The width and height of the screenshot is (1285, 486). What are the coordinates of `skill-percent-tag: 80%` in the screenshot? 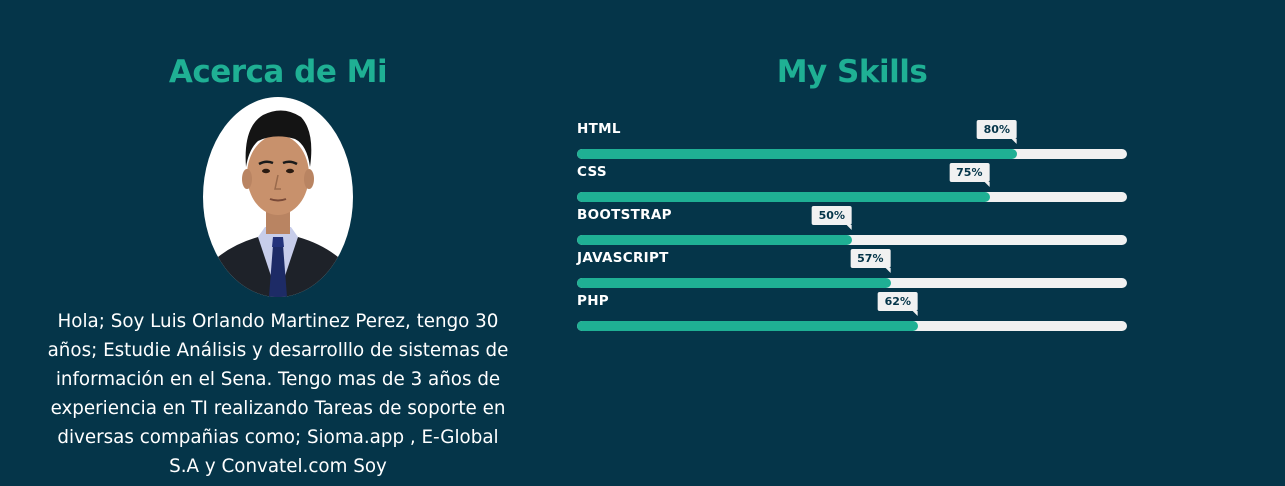 It's located at (997, 132).